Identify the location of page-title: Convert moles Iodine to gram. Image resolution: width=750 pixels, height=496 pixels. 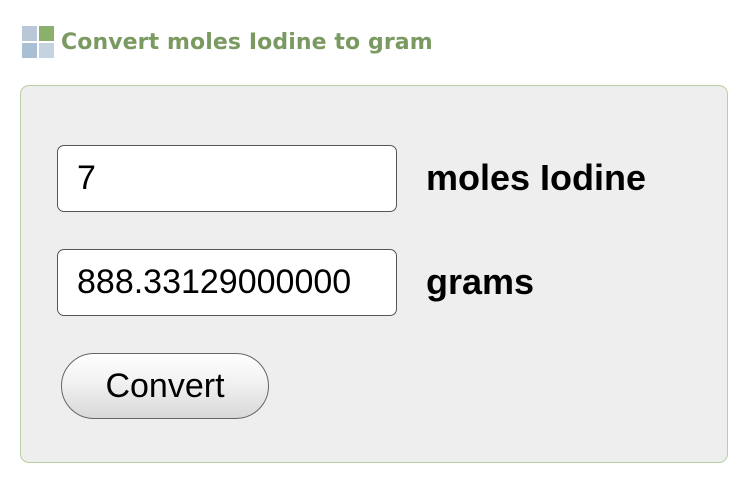
(247, 42).